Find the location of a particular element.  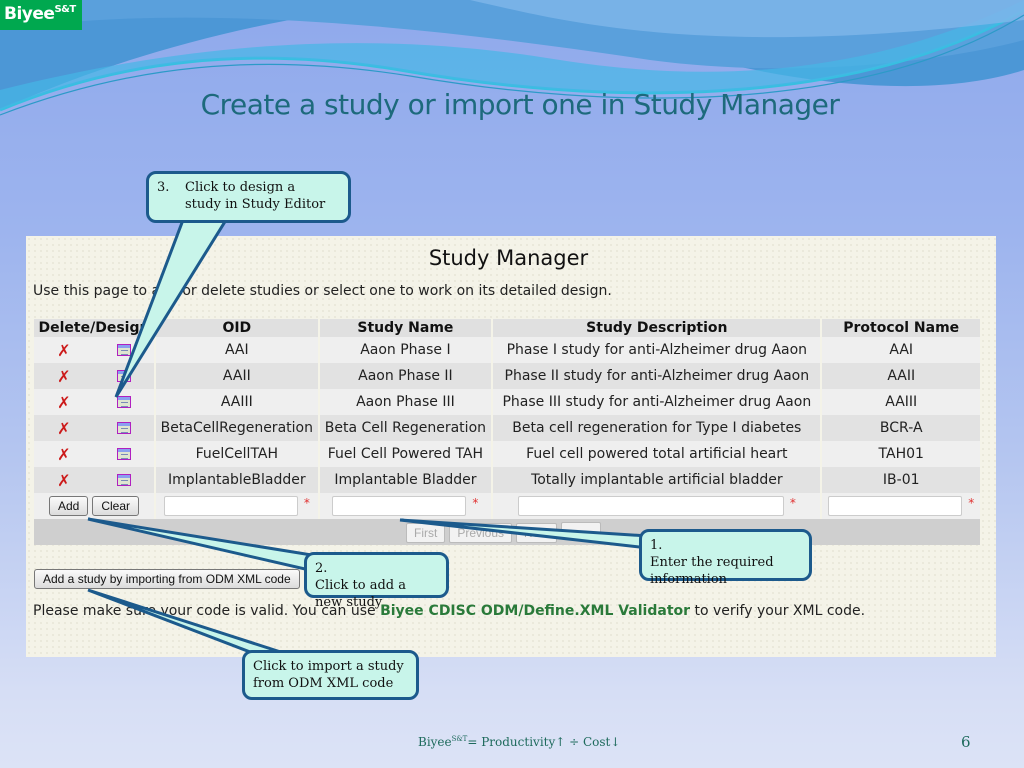

biyee-logo: BiyeeS&T is located at coordinates (41, 15).